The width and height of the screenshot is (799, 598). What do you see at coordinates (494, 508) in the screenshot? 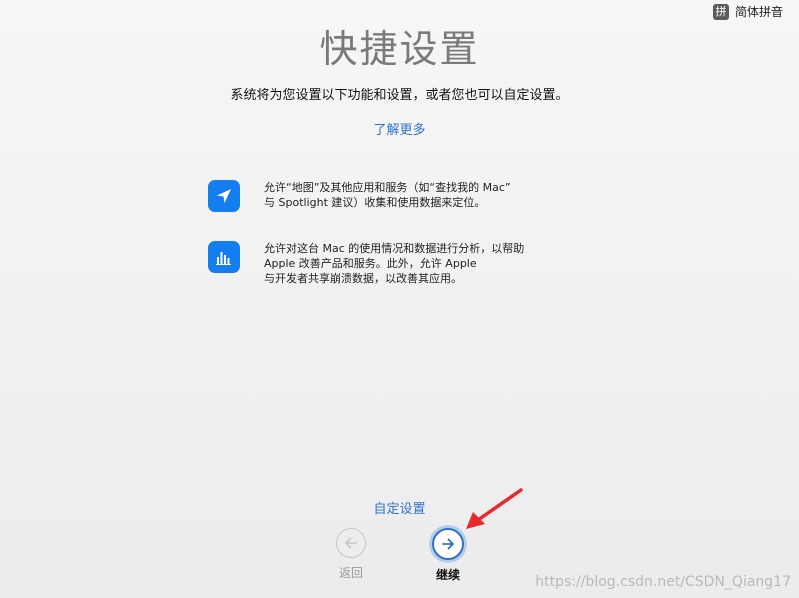
I see `red-arrow-annotation` at bounding box center [494, 508].